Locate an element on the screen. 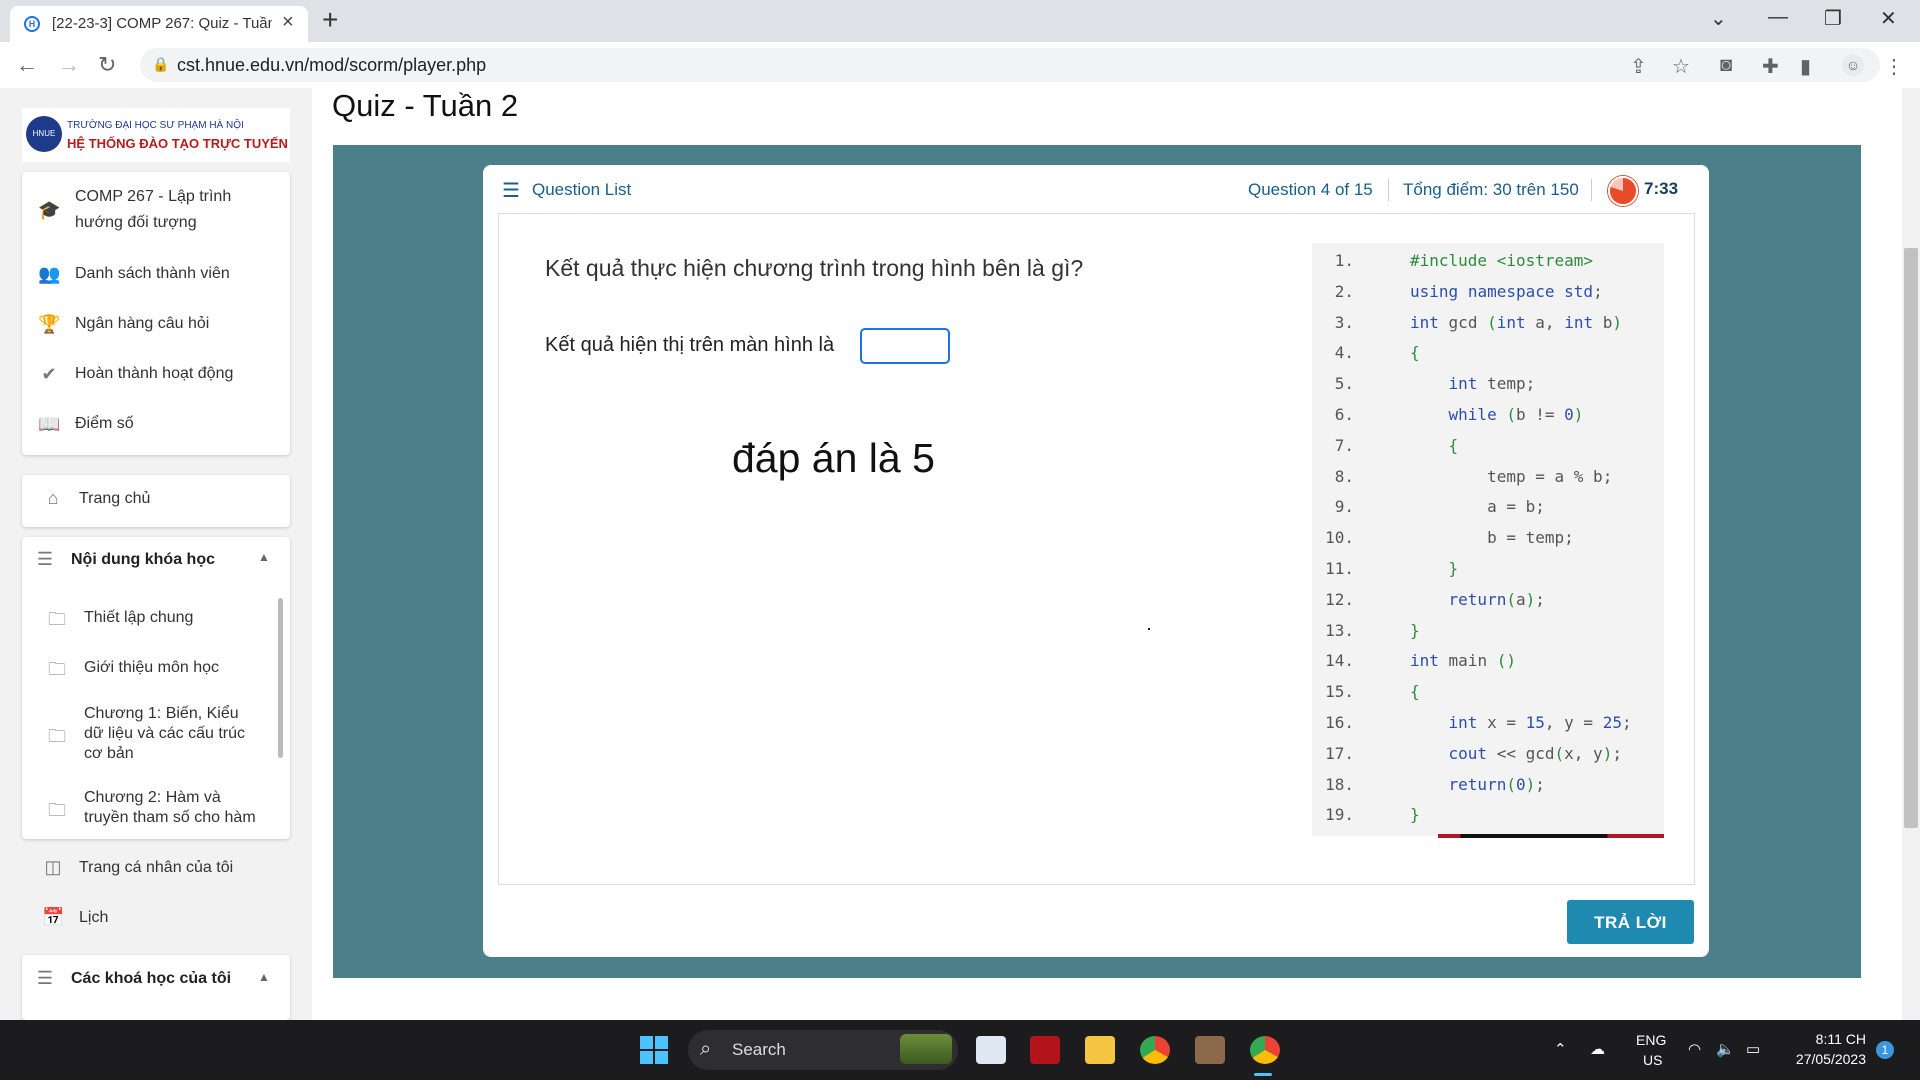 Image resolution: width=1920 pixels, height=1080 pixels. home-icon: ⌂ is located at coordinates (53, 498).